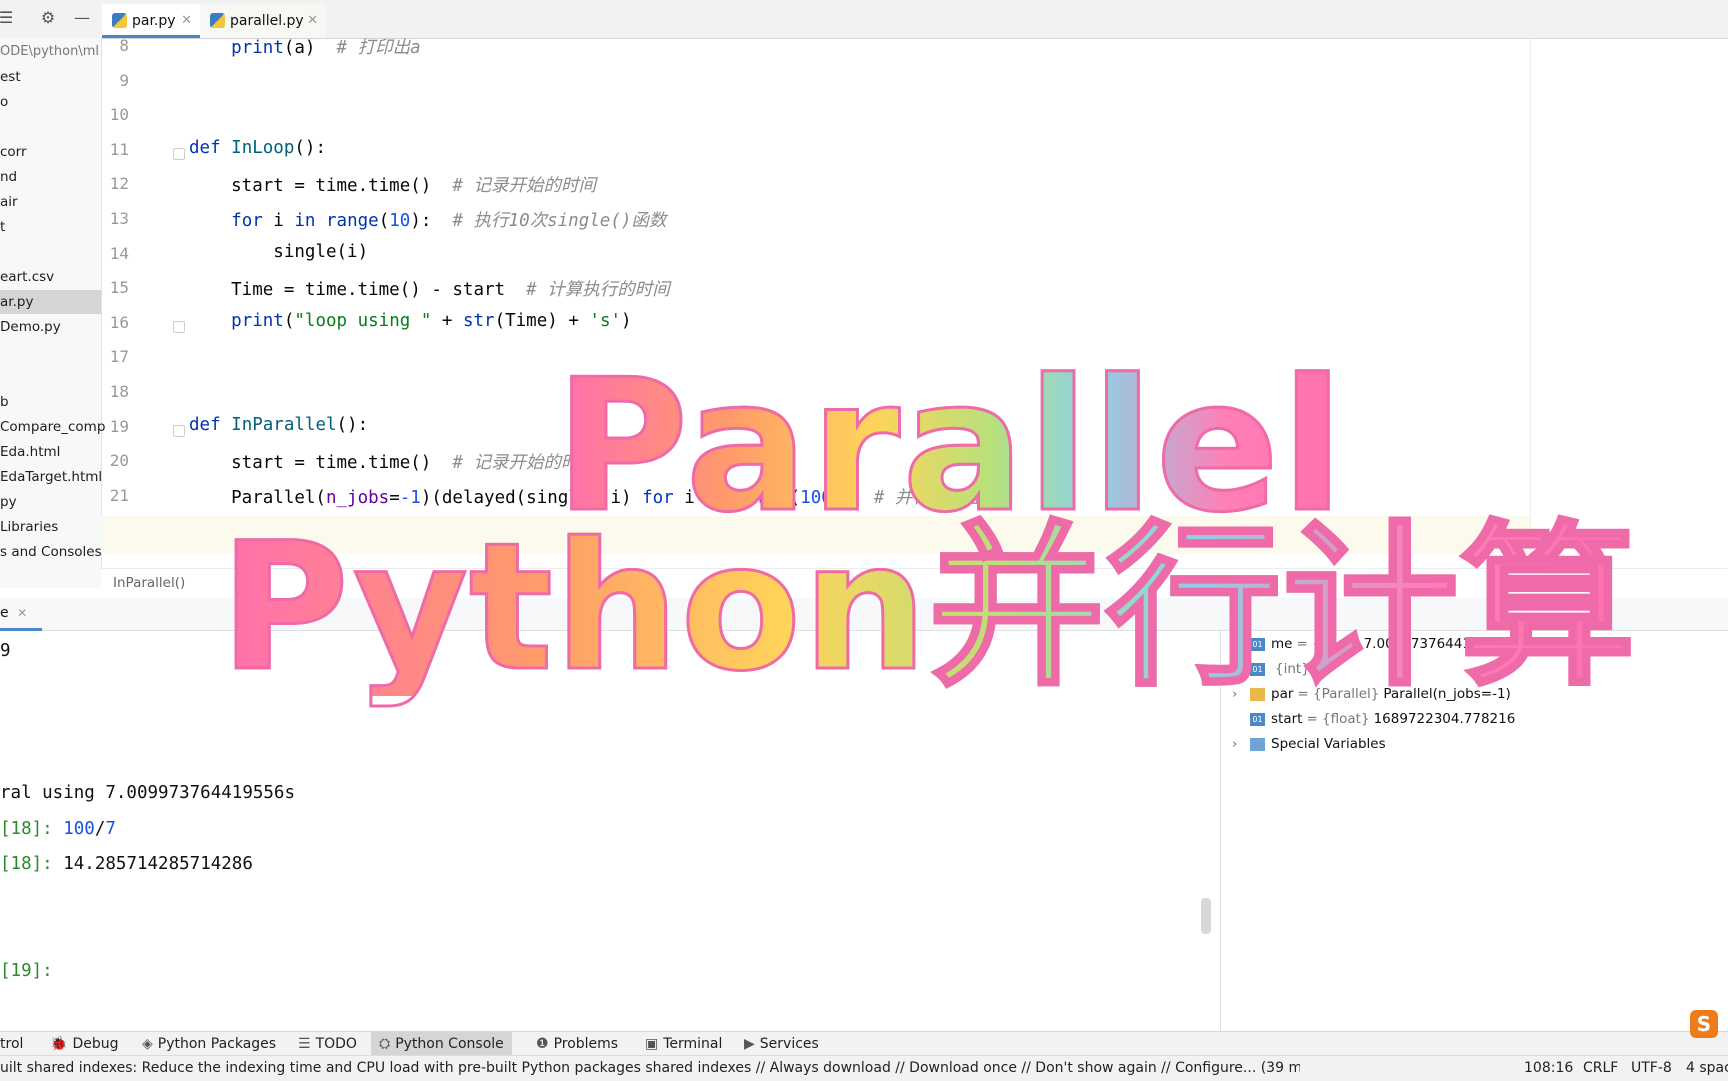 The width and height of the screenshot is (1728, 1081). I want to click on project-tree-item: Eda.html, so click(30, 452).